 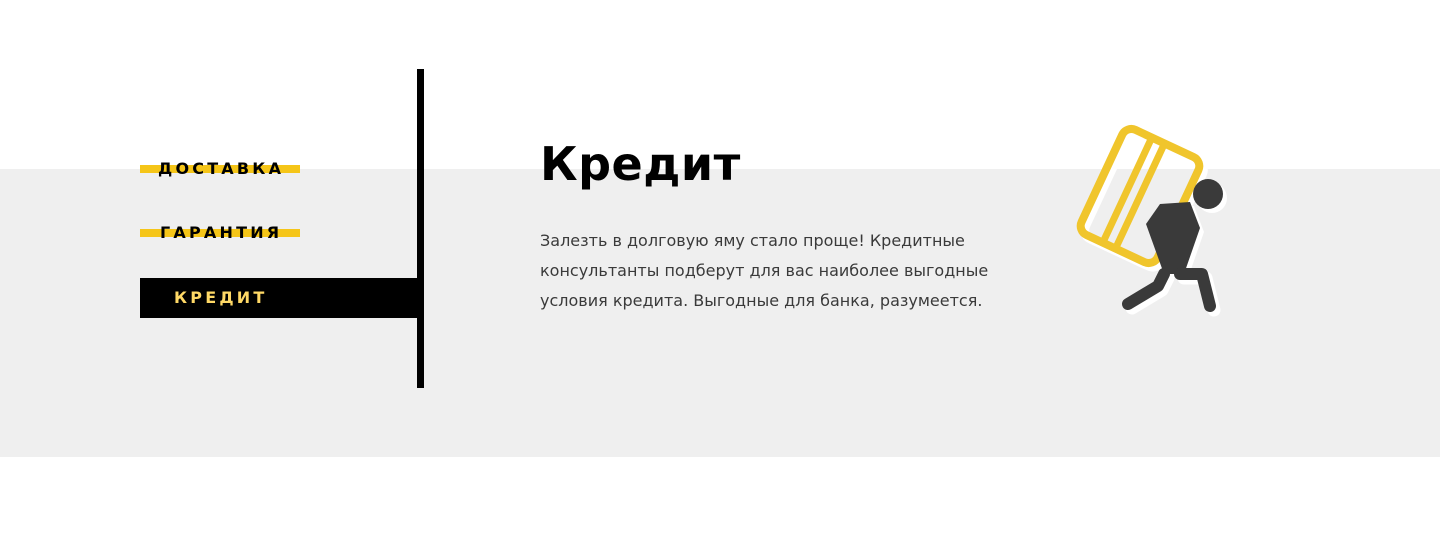 I want to click on tab-warranty-label: ГАРАНТИЯ, so click(x=221, y=232).